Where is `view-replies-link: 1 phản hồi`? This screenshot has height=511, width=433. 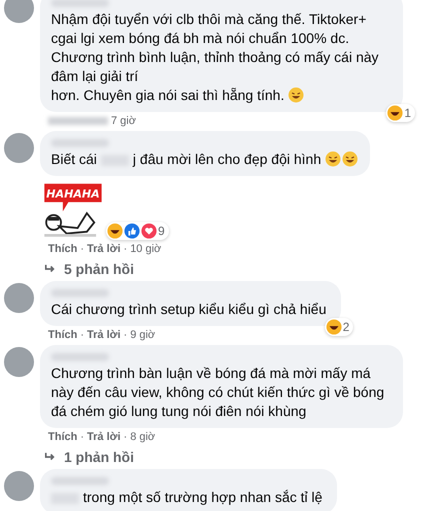 view-replies-link: 1 phản hồi is located at coordinates (99, 457).